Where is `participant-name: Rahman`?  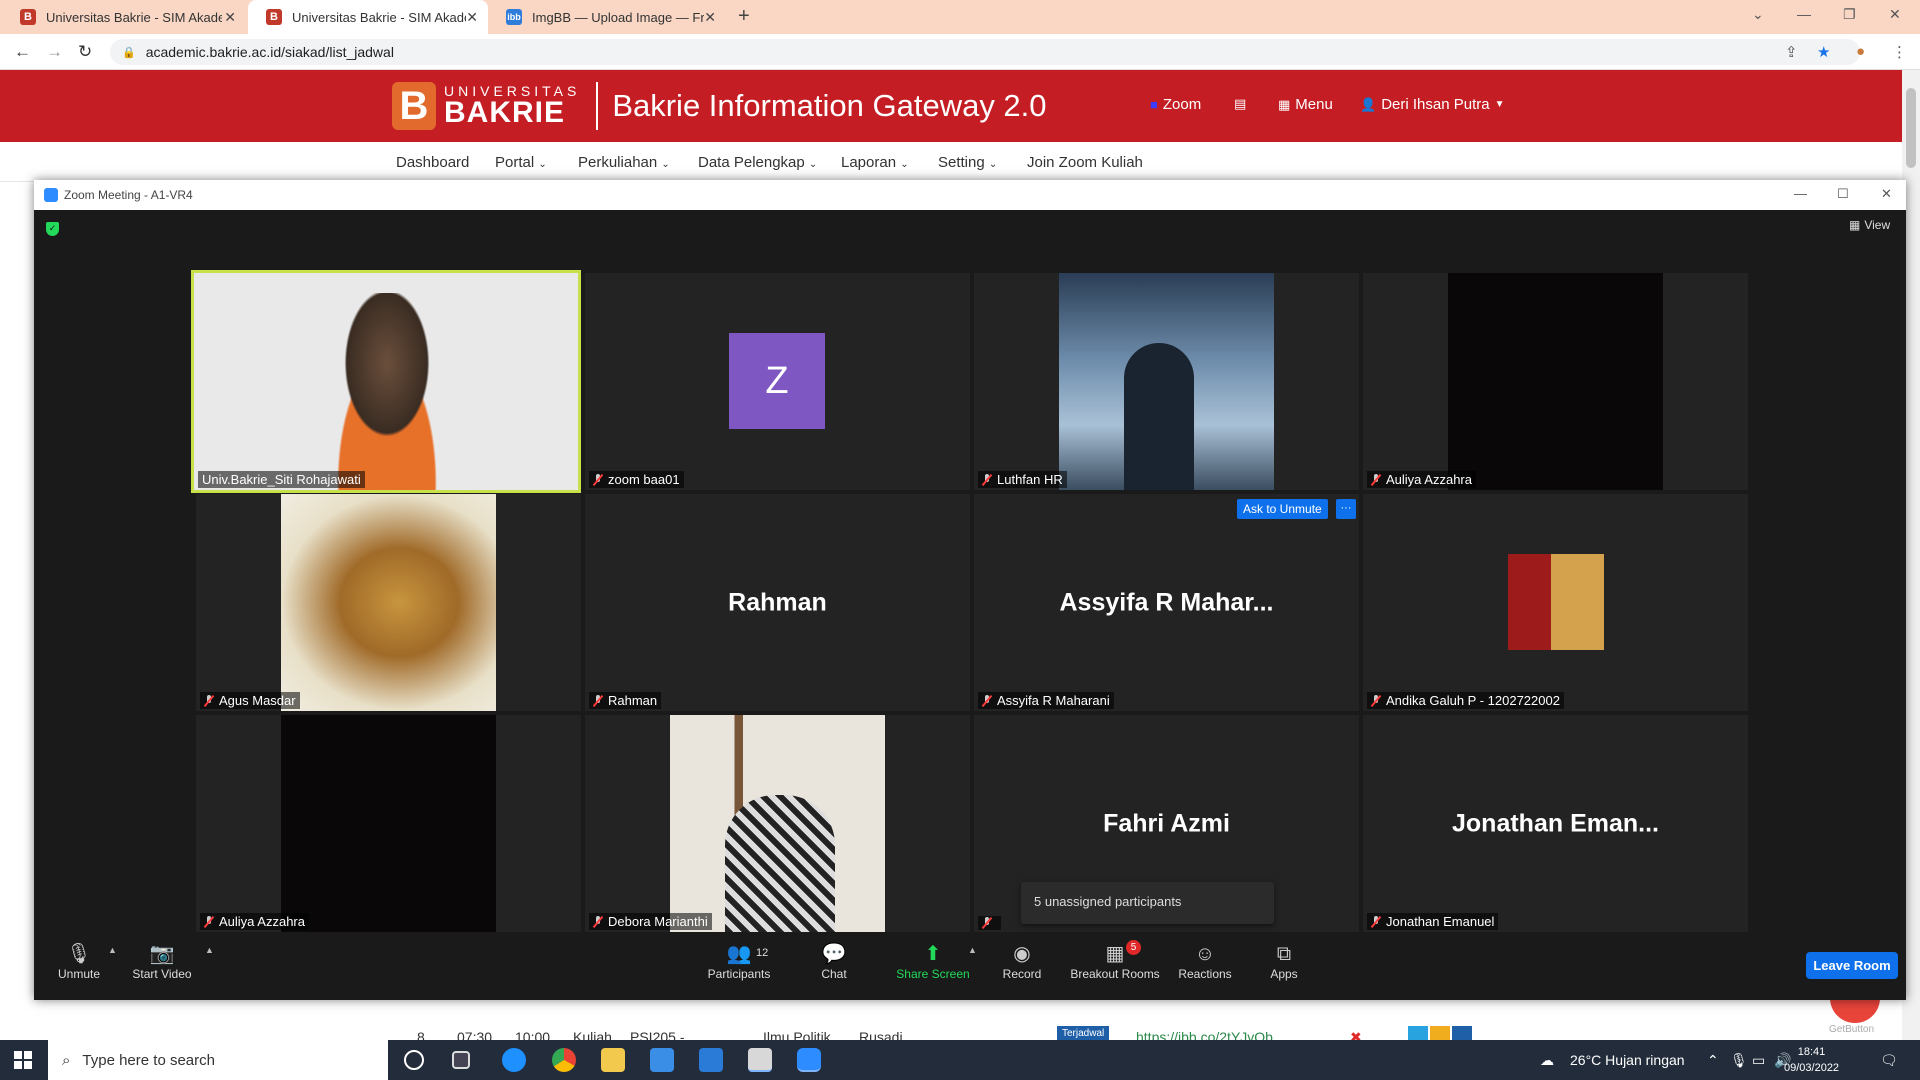 participant-name: Rahman is located at coordinates (633, 700).